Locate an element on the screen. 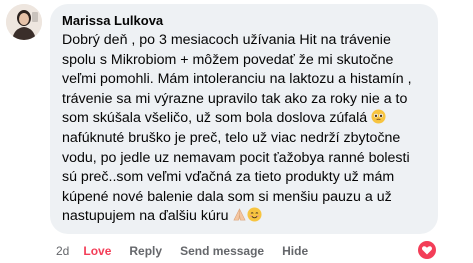 Image resolution: width=473 pixels, height=263 pixels. comment-timestamp: 2d is located at coordinates (62, 251).